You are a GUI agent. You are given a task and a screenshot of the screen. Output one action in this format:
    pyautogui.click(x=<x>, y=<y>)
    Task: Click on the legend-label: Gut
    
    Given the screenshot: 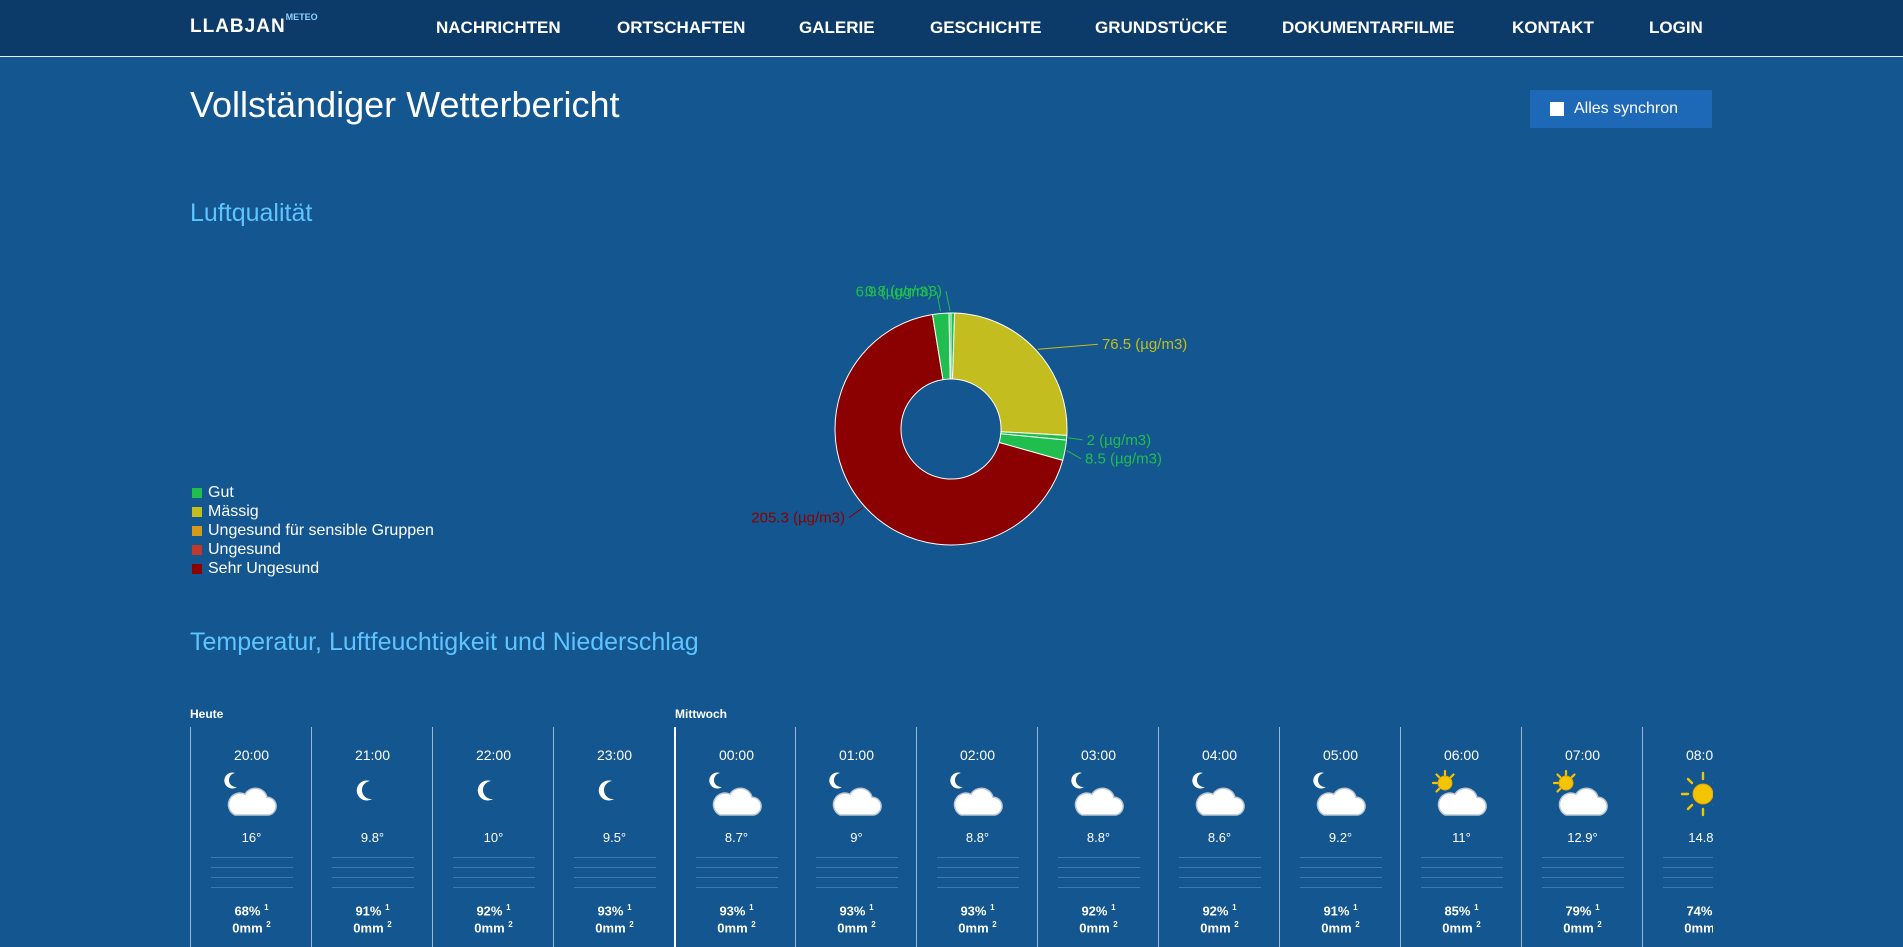 What is the action you would take?
    pyautogui.click(x=221, y=492)
    